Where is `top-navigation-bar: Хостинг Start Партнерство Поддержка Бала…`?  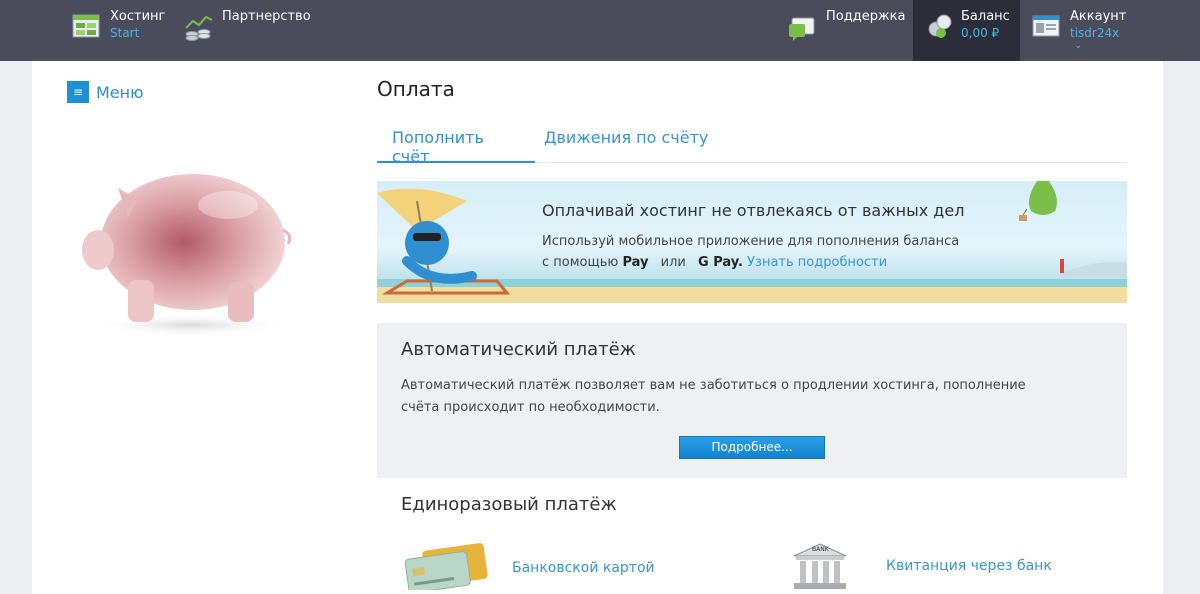
top-navigation-bar: Хостинг Start Партнерство Поддержка Бала… is located at coordinates (600, 30).